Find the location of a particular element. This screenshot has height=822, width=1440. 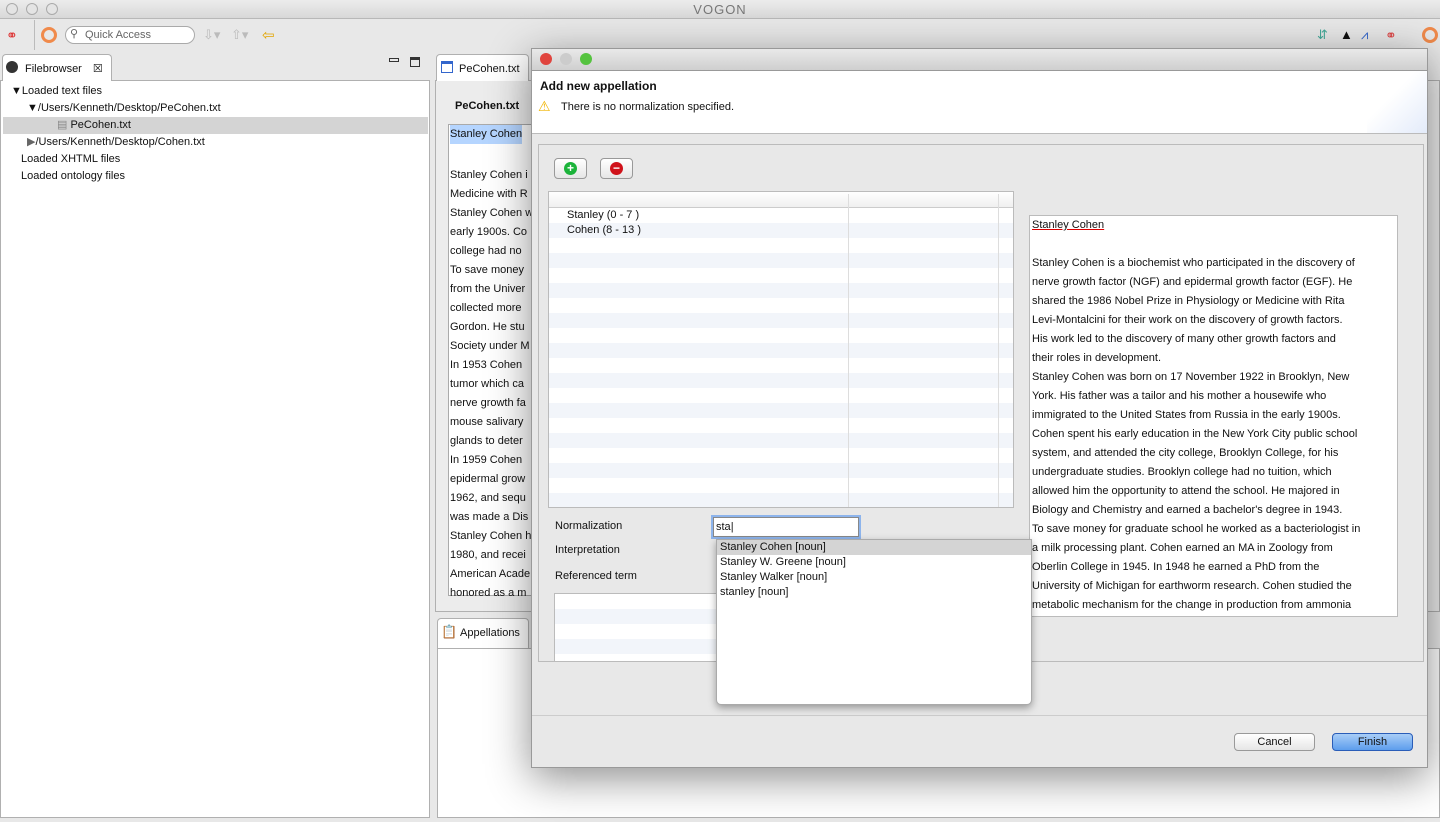

editor-heading: PeCohen.txt is located at coordinates (487, 106).